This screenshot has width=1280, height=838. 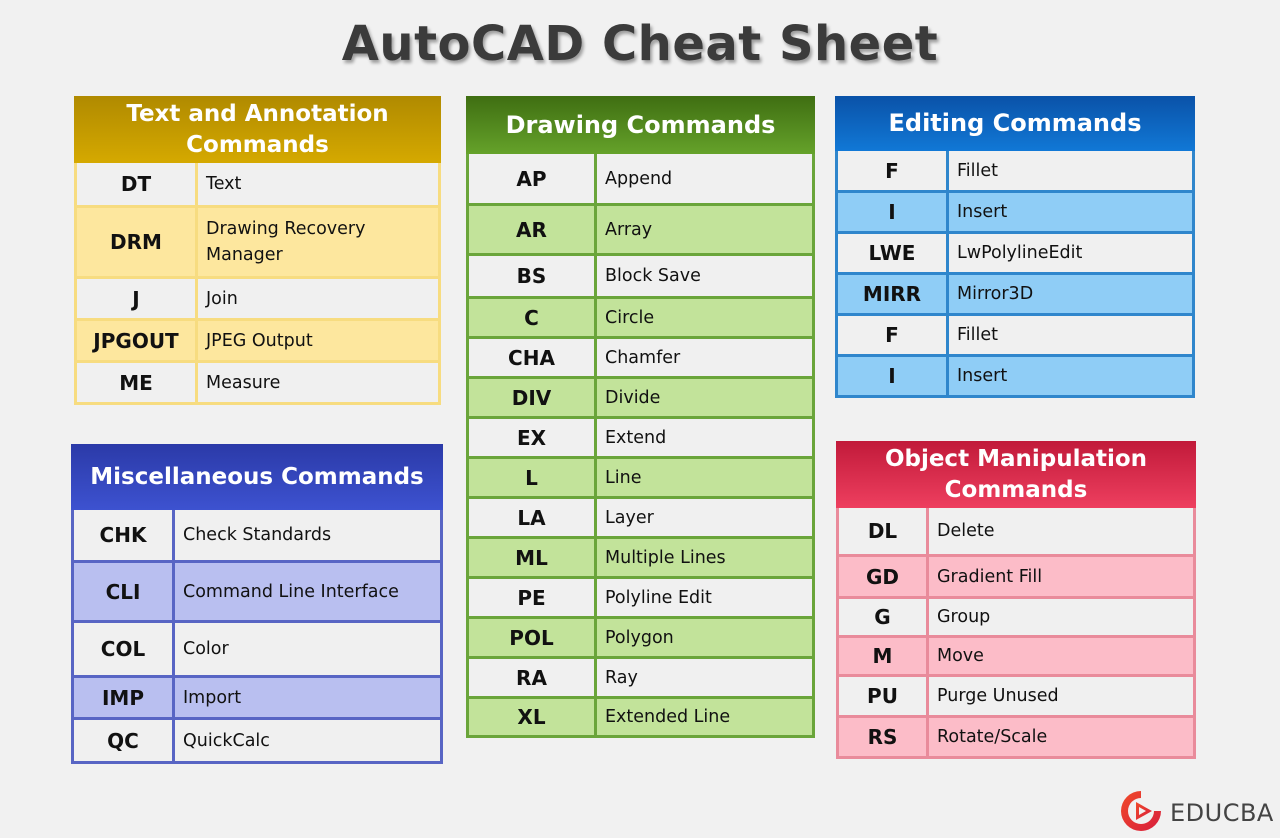 What do you see at coordinates (137, 382) in the screenshot?
I see `command-key: ME` at bounding box center [137, 382].